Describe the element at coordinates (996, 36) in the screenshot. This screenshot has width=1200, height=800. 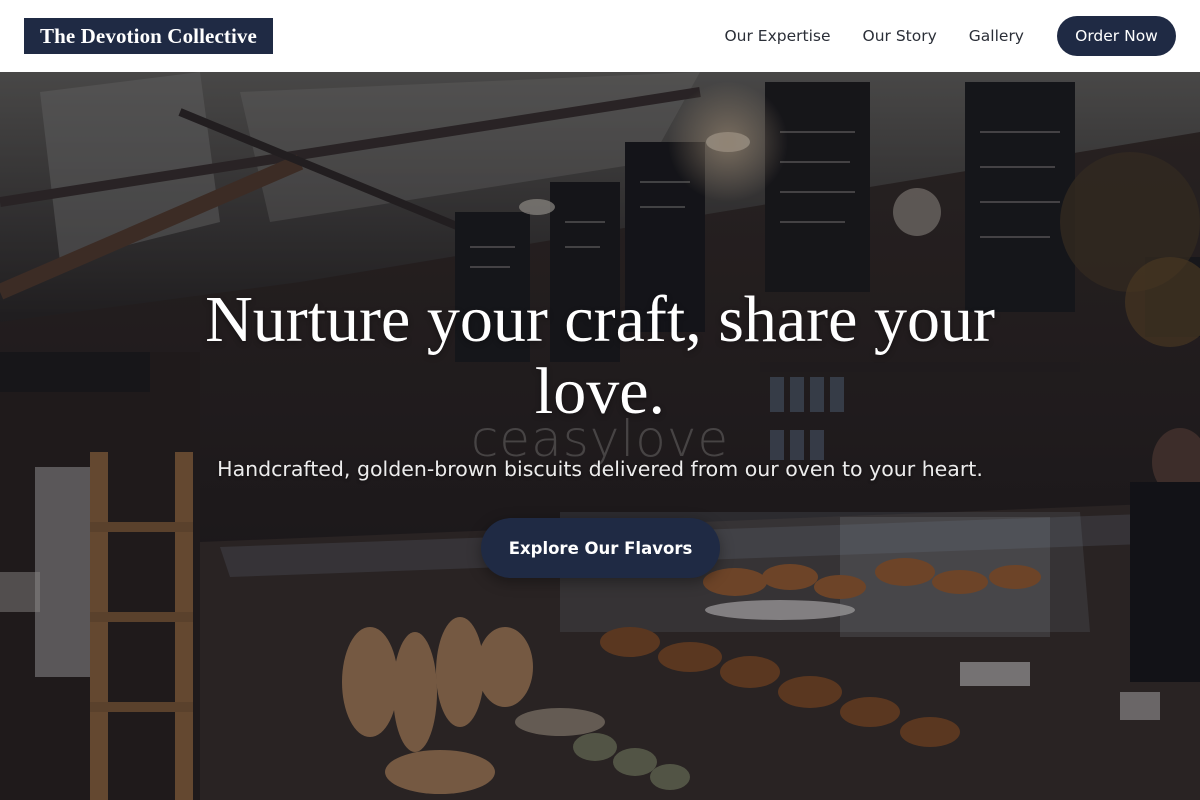
I see `nav-link-gallery: Gallery` at that location.